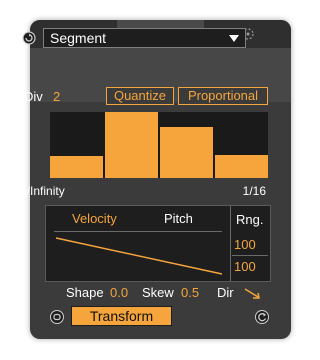  I want to click on shape-value: 0.0, so click(119, 292).